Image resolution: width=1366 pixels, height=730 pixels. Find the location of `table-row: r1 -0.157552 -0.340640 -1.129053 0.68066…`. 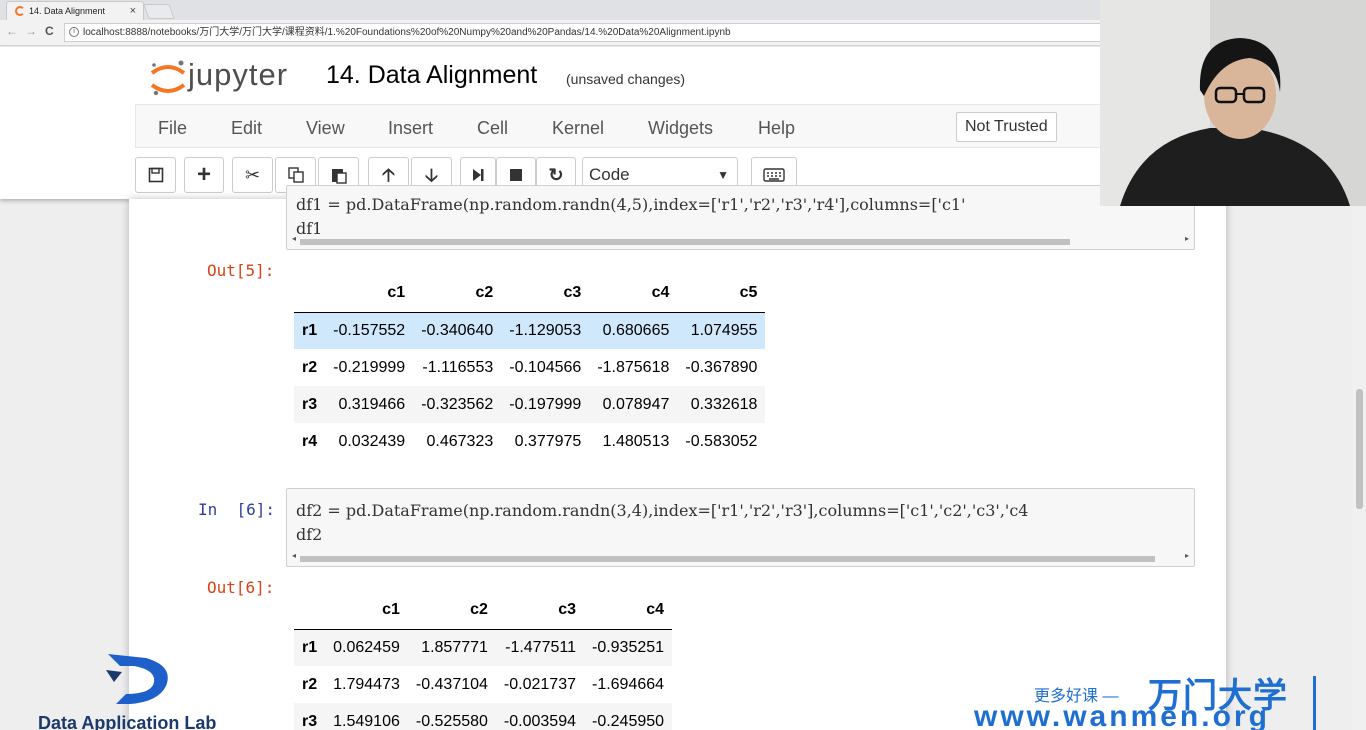

table-row: r1 -0.157552 -0.340640 -1.129053 0.68066… is located at coordinates (530, 330).